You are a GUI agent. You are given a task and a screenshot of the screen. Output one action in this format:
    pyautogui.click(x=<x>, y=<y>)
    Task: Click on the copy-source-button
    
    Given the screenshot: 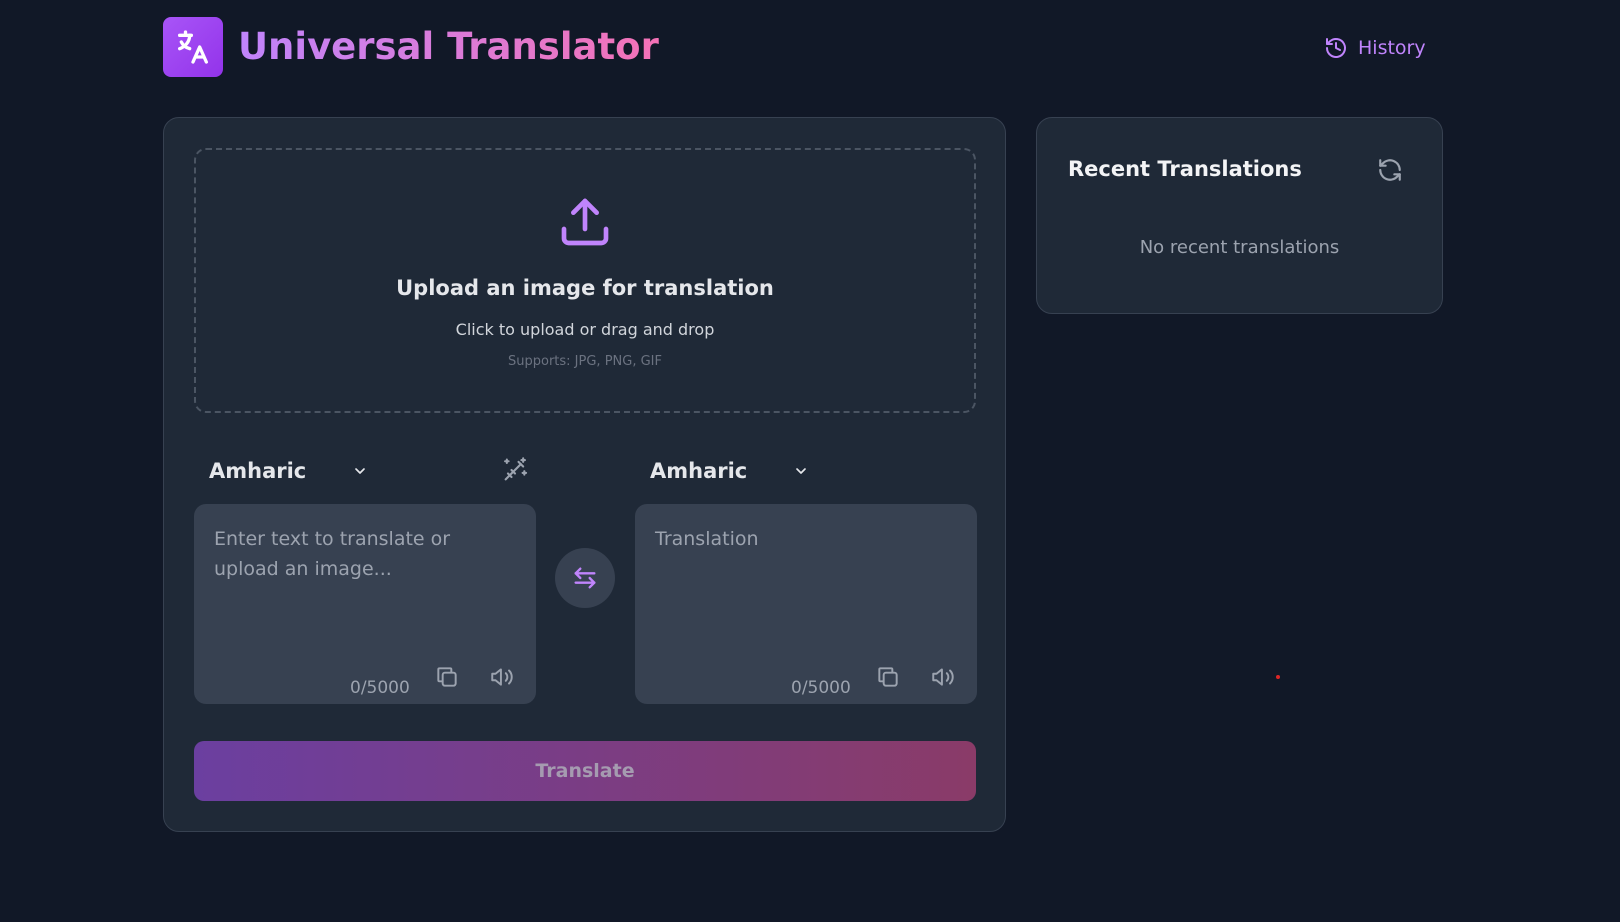 What is the action you would take?
    pyautogui.click(x=447, y=679)
    